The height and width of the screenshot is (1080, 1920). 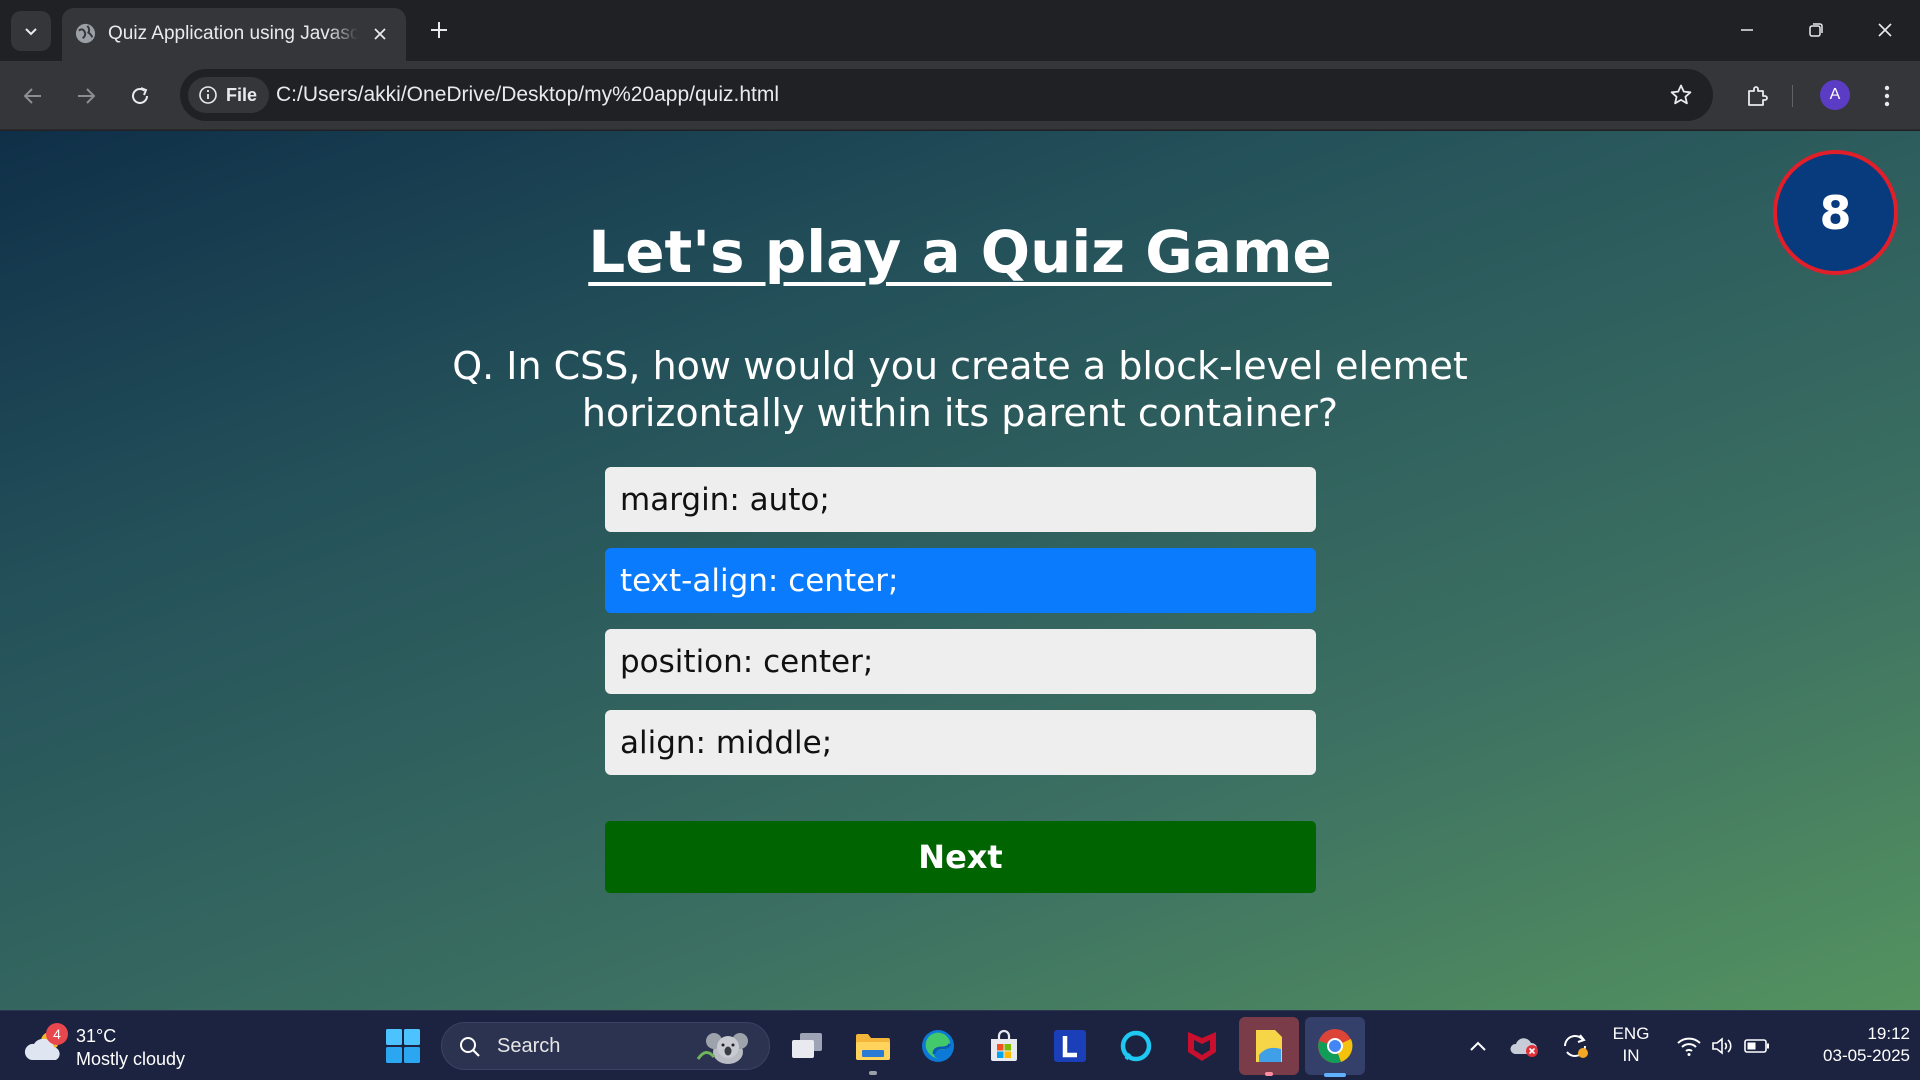 I want to click on battery-icon, so click(x=1756, y=1046).